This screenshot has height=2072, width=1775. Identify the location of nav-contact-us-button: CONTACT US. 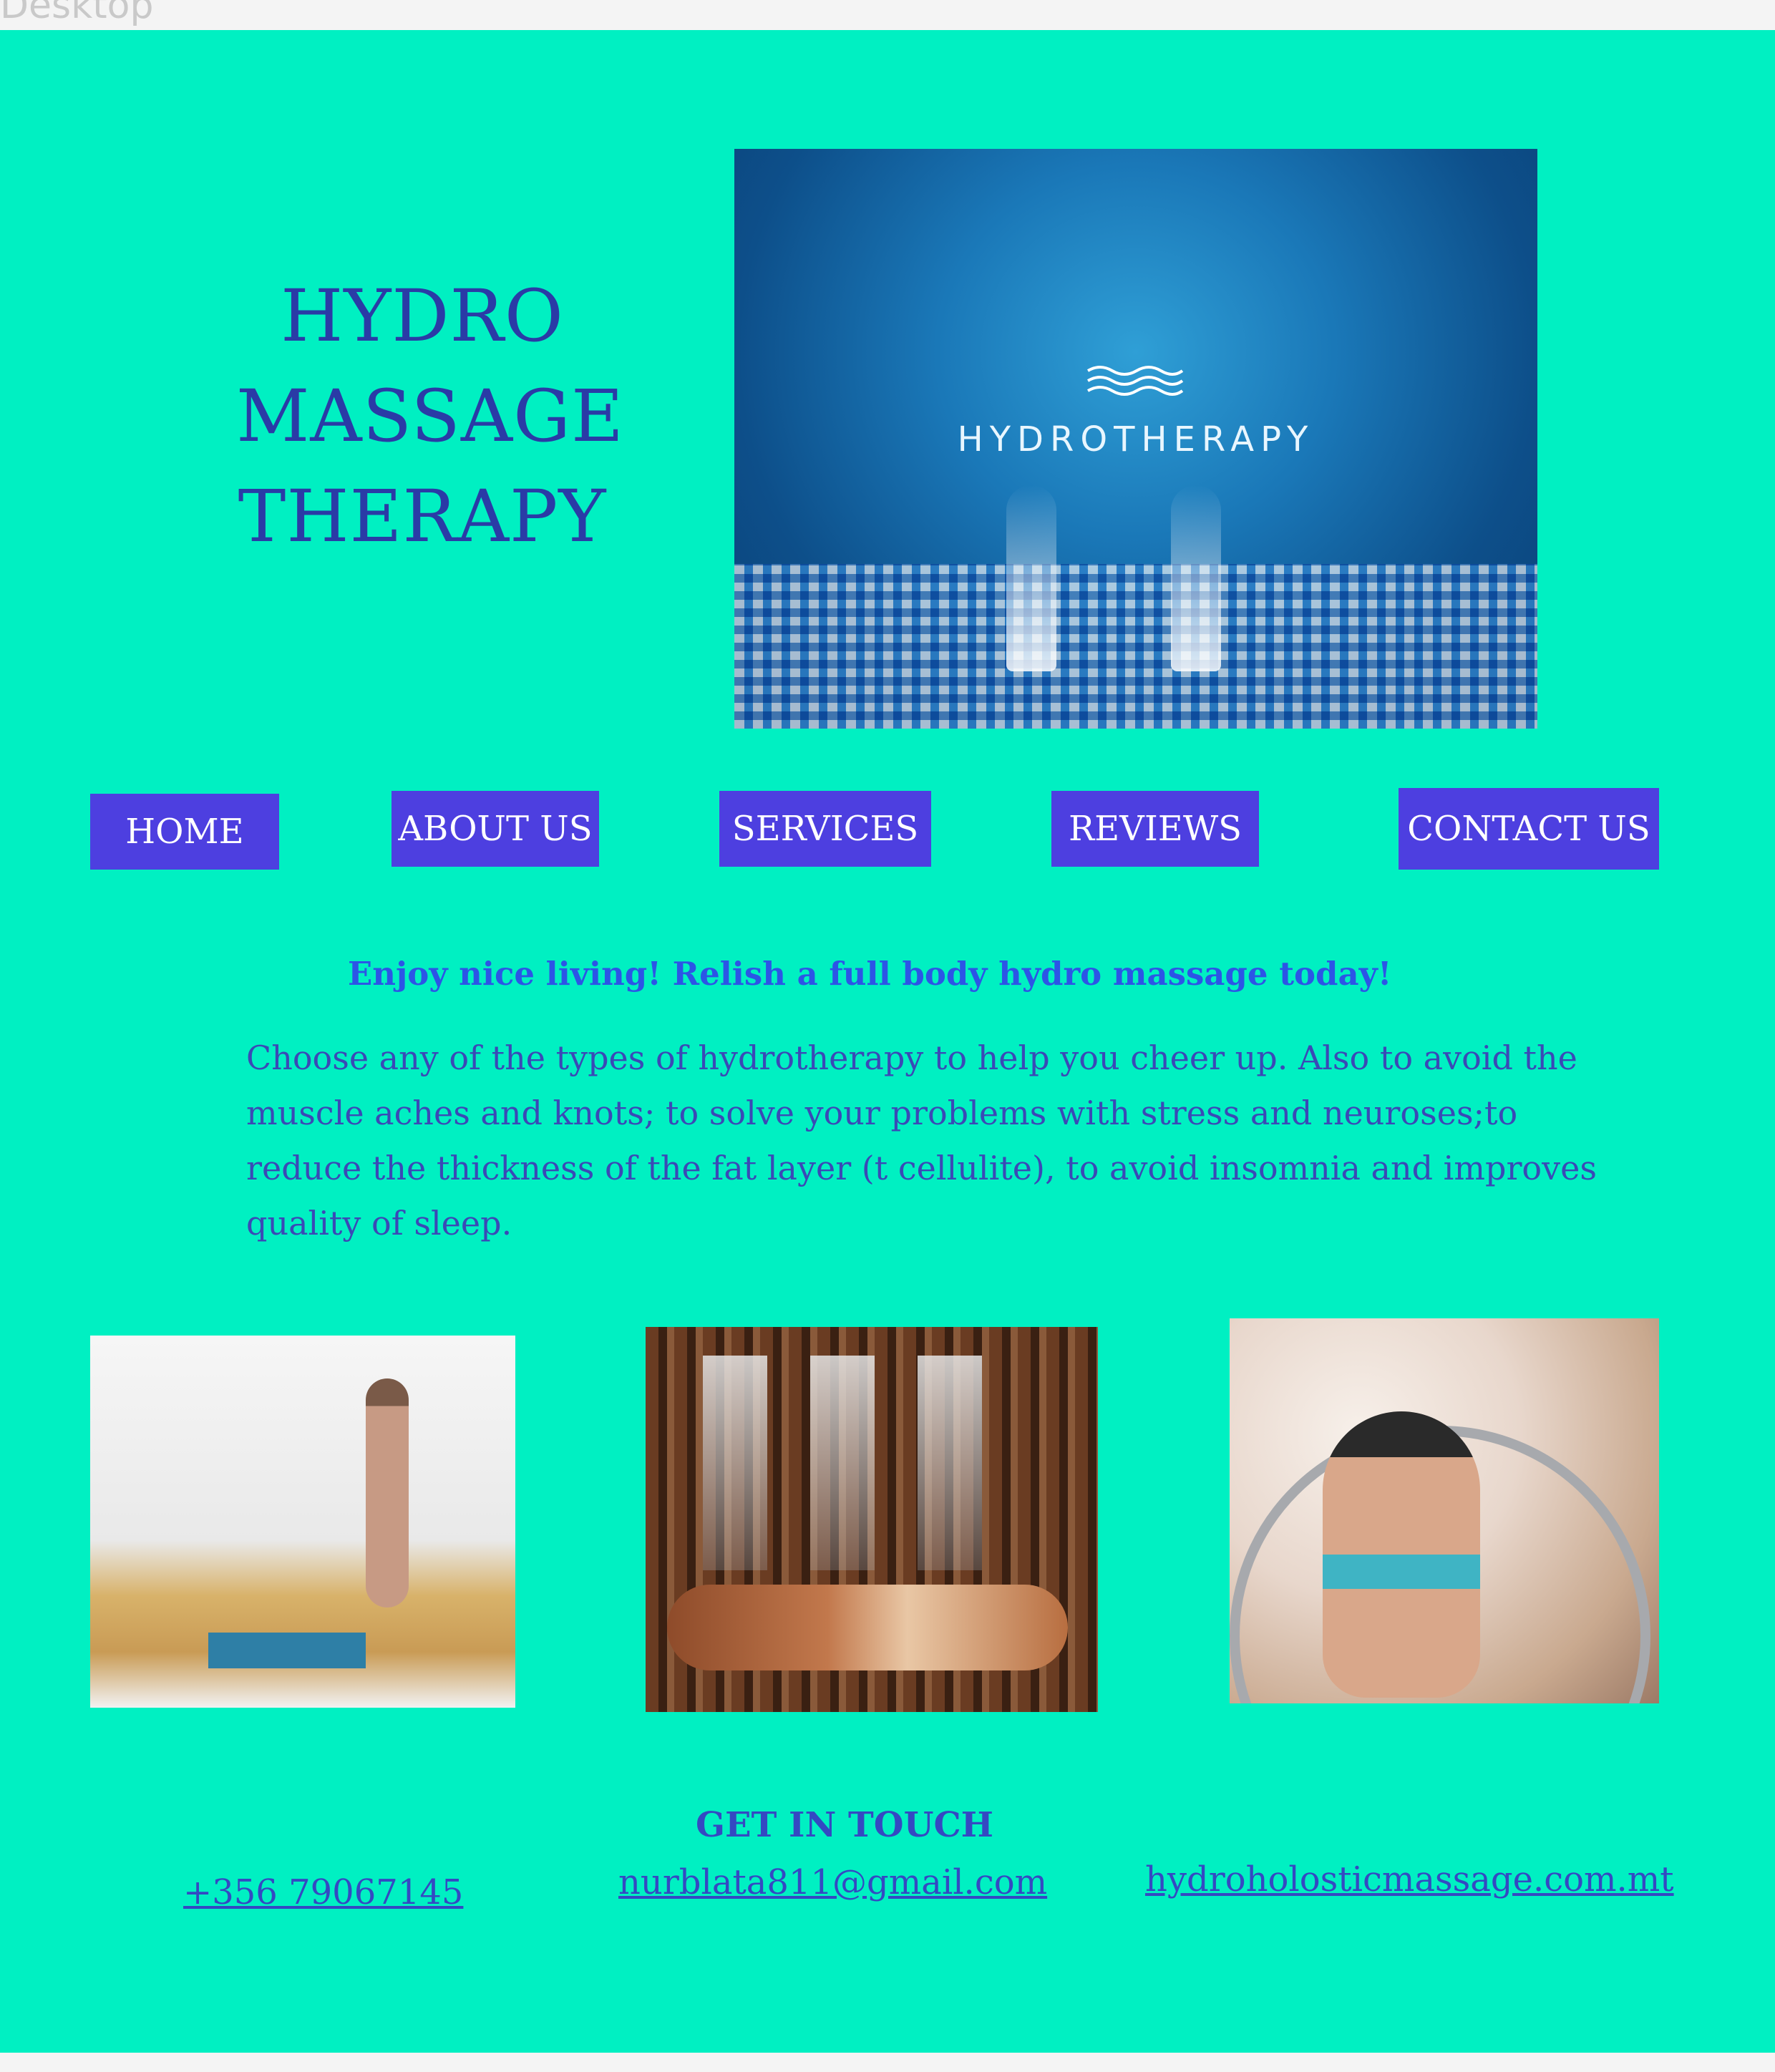
(1529, 829).